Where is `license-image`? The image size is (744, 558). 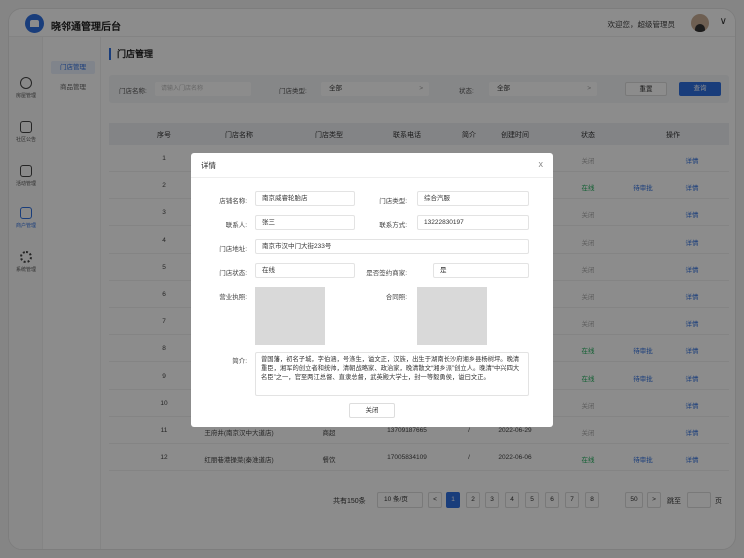
license-image is located at coordinates (290, 316).